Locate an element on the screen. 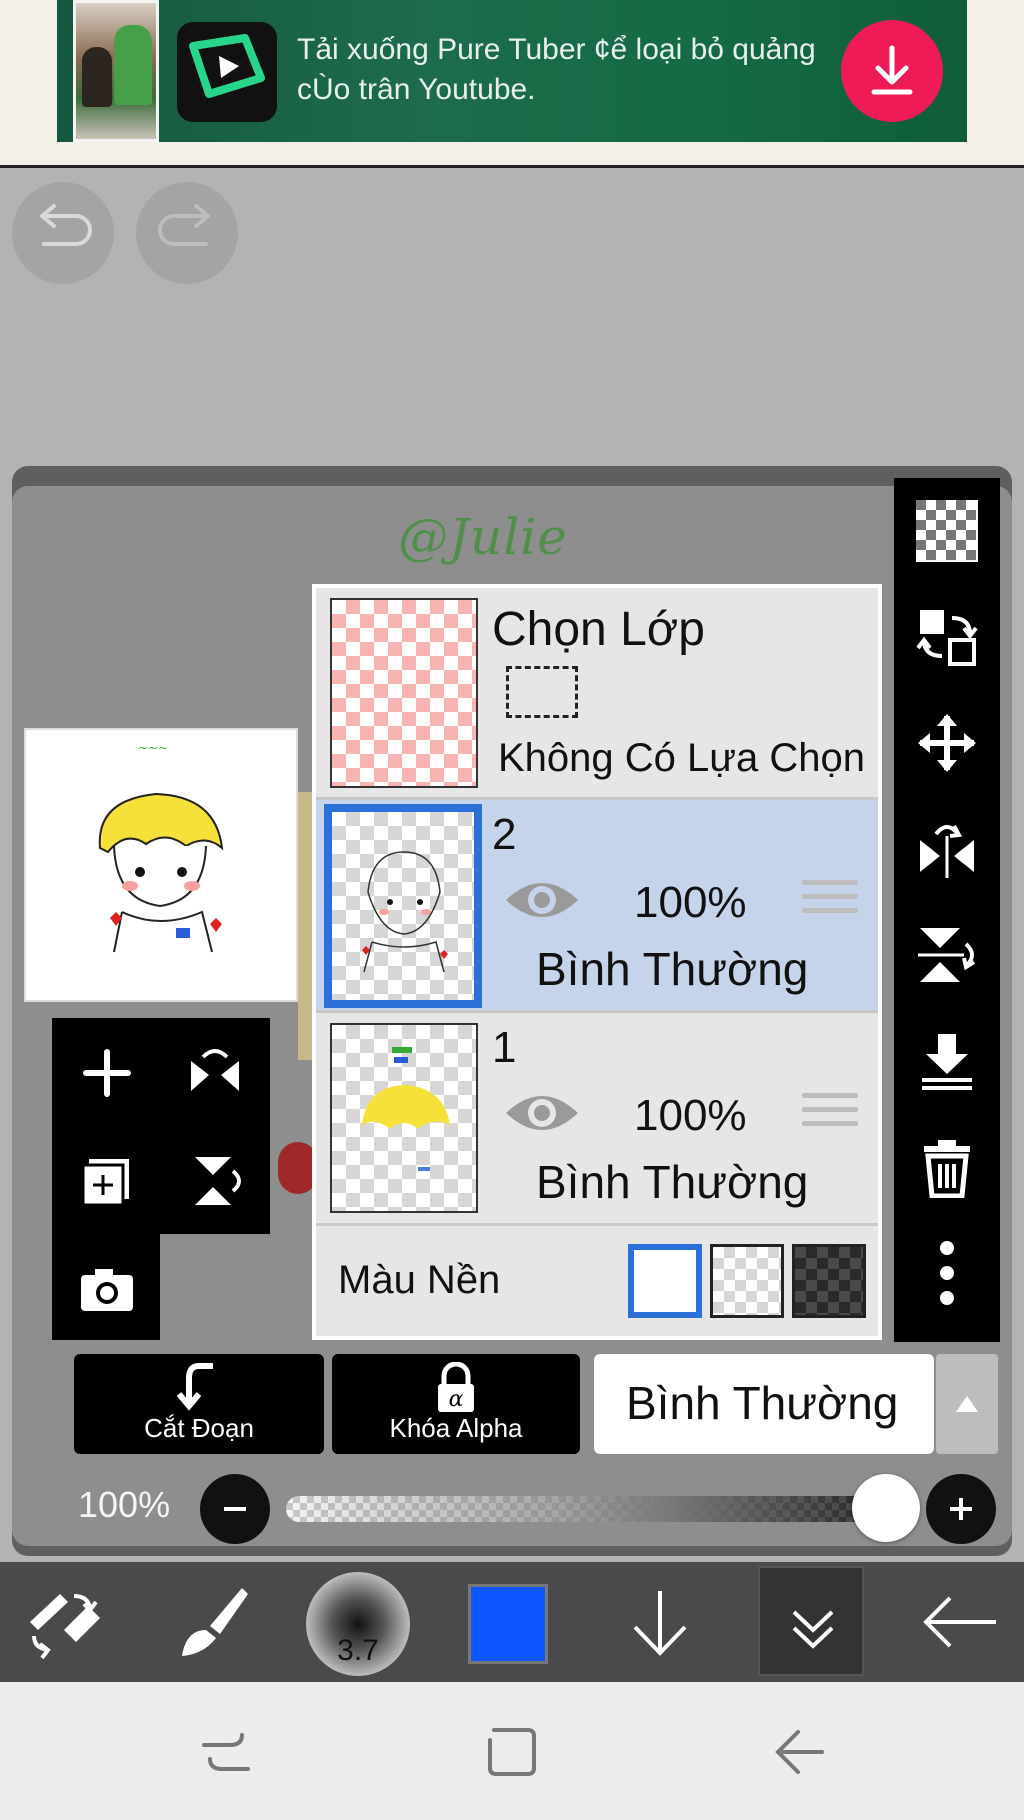 This screenshot has width=1024, height=1820. opacity-slider-thumb is located at coordinates (886, 1508).